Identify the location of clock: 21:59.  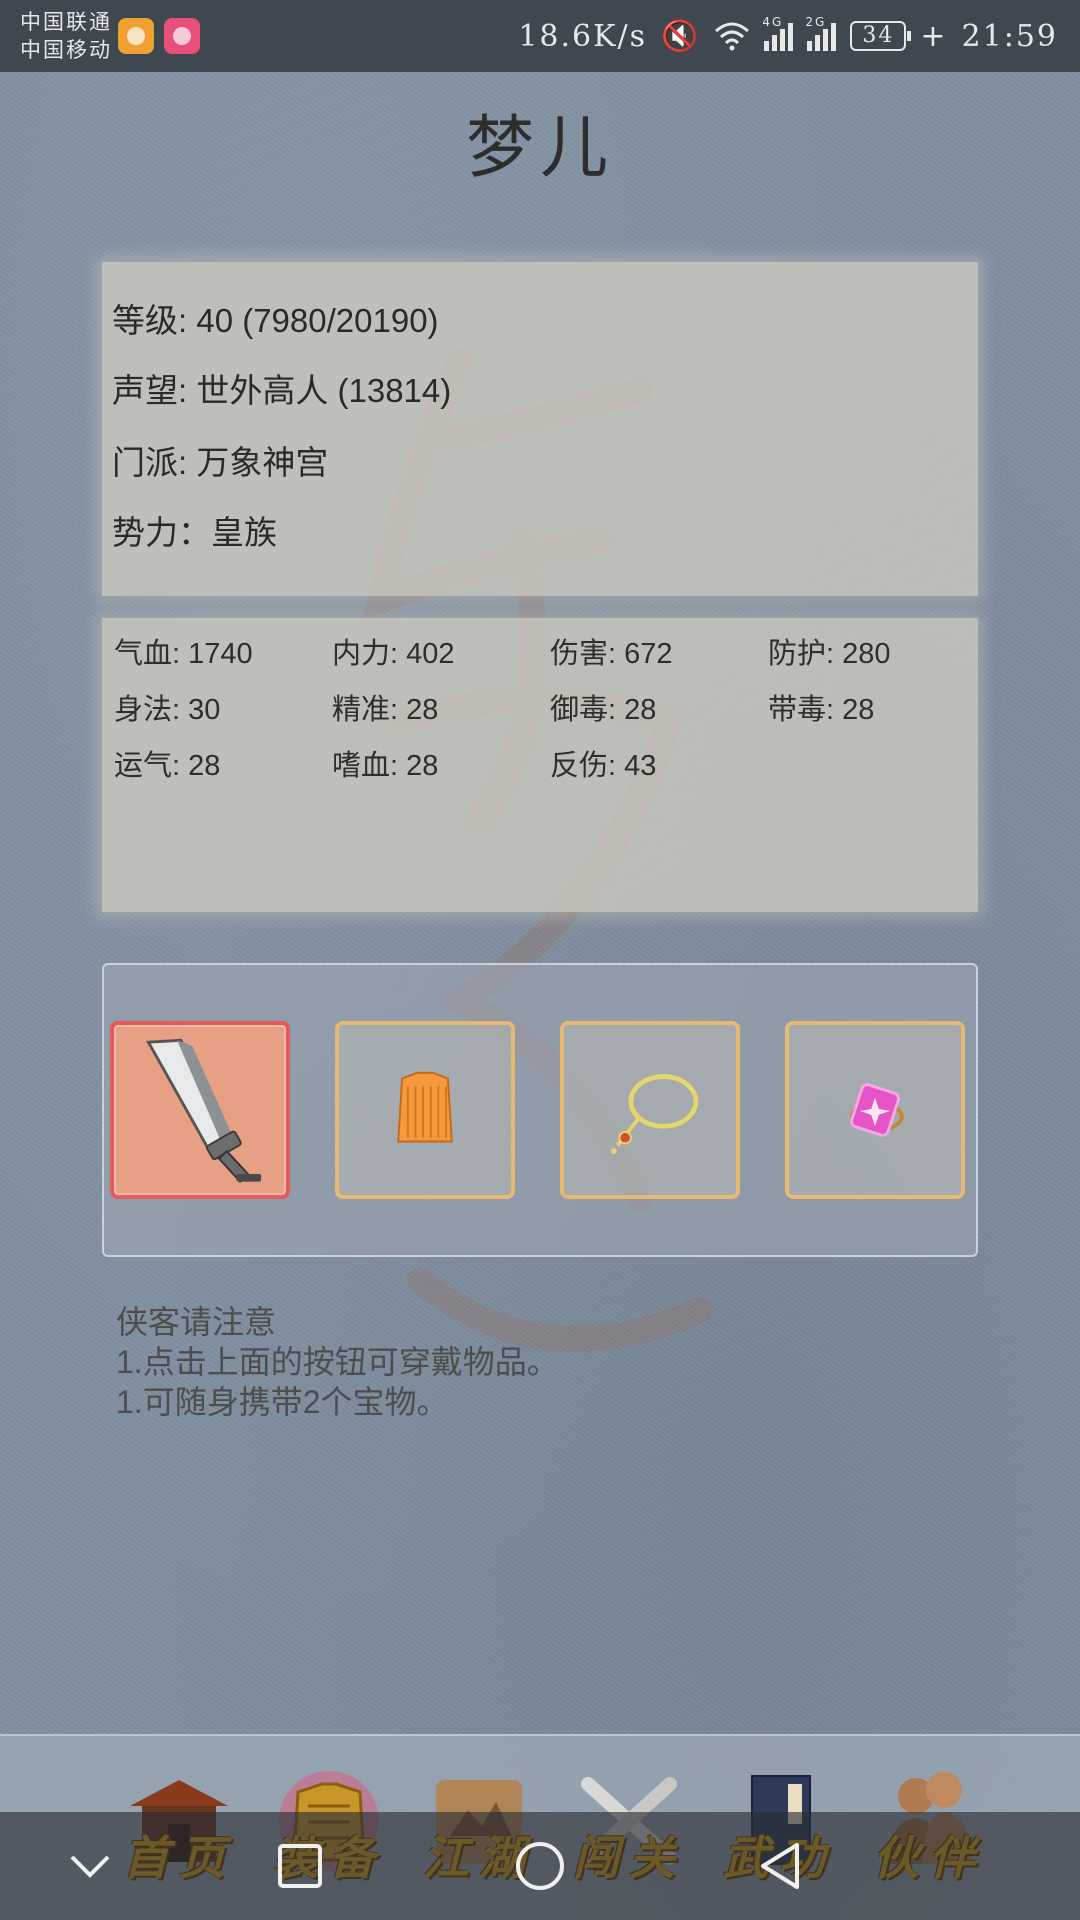
(1009, 36).